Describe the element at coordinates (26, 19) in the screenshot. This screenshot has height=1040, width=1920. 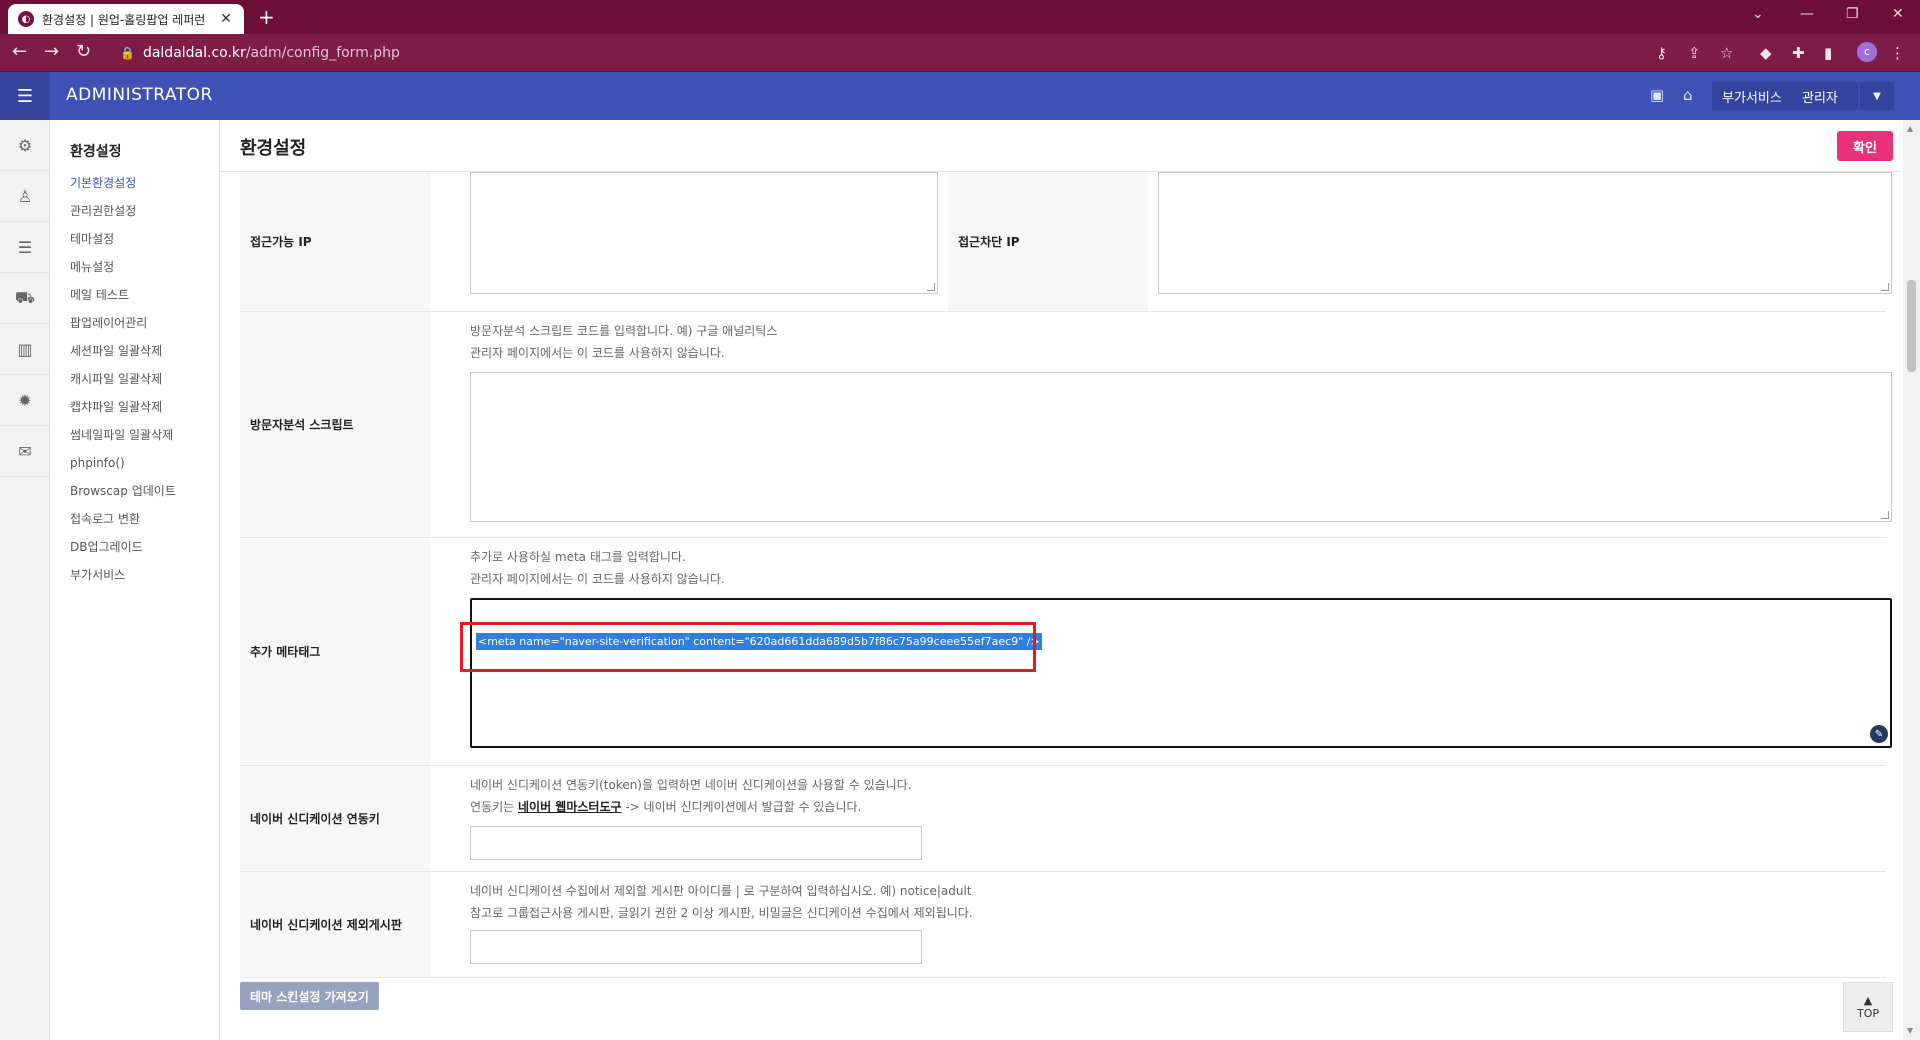
I see `site-favicon-icon: ◐` at that location.